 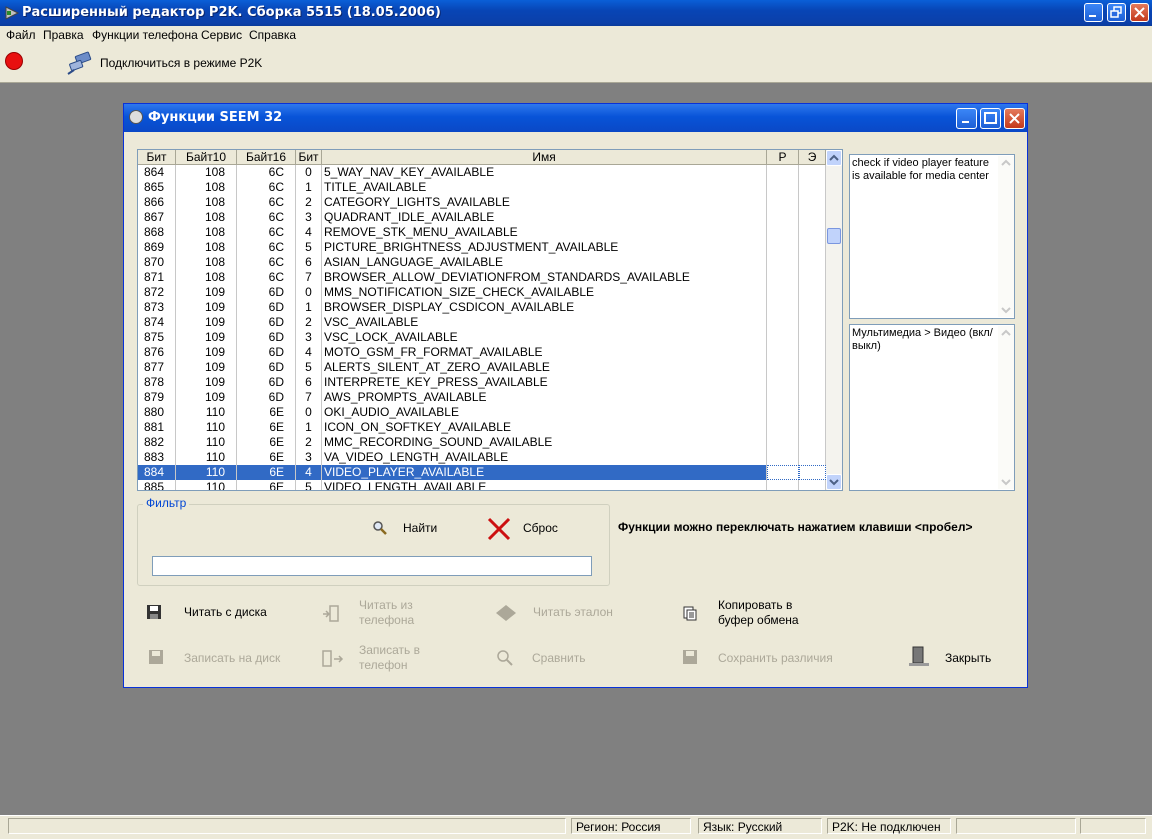 I want to click on dialog-close-button, so click(x=1014, y=118).